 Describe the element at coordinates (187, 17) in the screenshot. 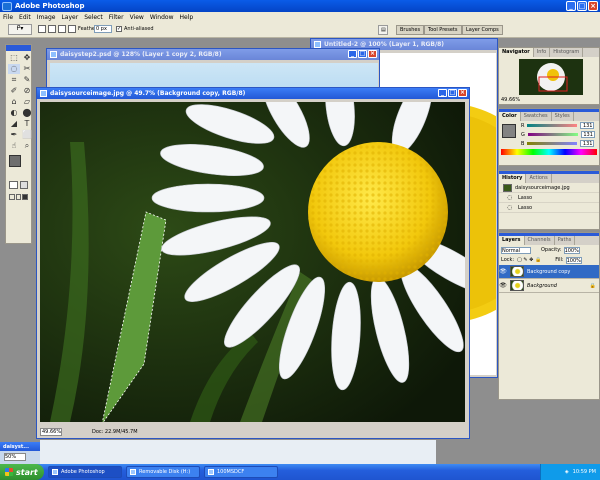

I see `menu-help: Help` at that location.